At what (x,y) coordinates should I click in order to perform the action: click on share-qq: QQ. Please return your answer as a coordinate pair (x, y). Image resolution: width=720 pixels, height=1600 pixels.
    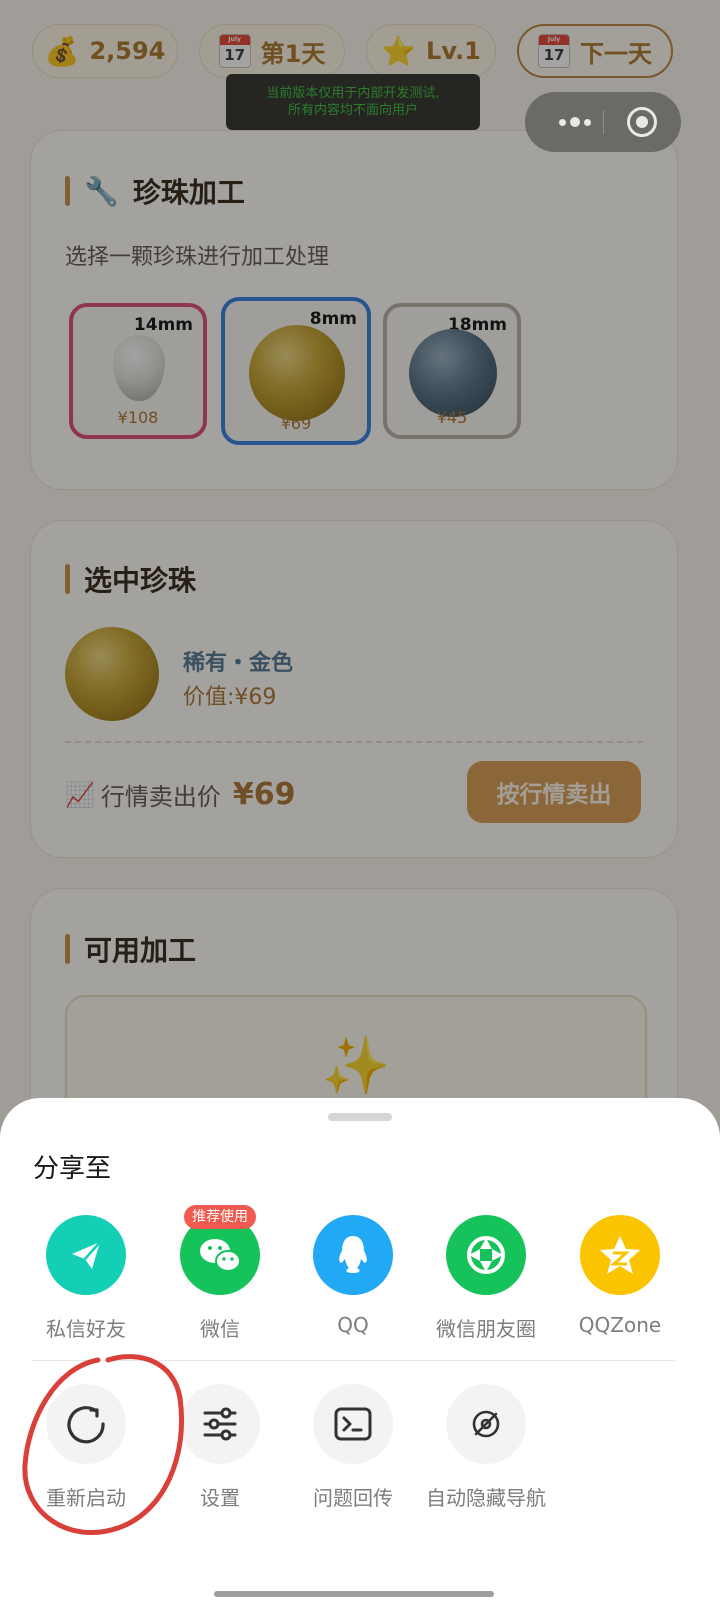
    Looking at the image, I should click on (353, 1276).